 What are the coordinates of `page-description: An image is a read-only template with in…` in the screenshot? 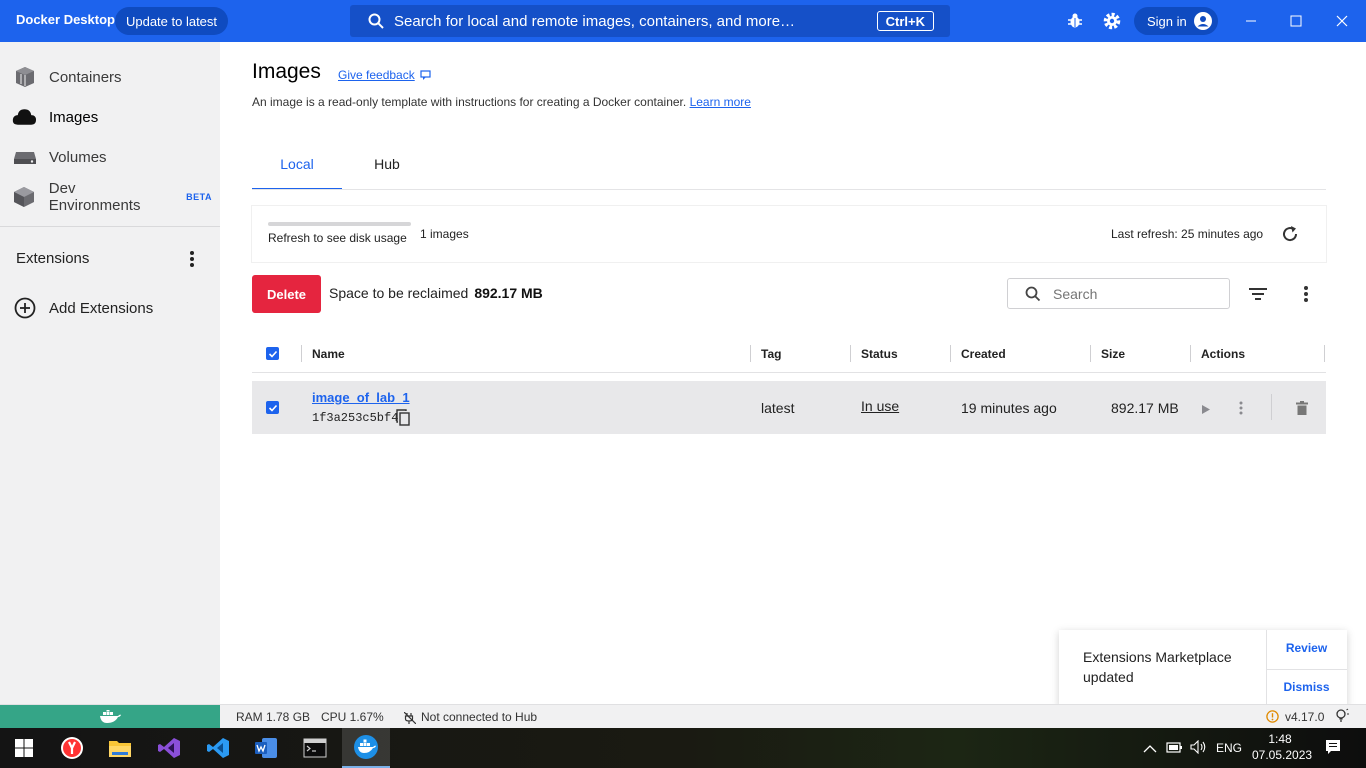 It's located at (501, 102).